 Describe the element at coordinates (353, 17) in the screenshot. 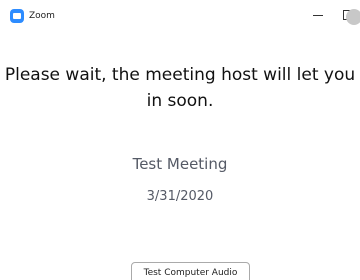

I see `close-icon` at that location.